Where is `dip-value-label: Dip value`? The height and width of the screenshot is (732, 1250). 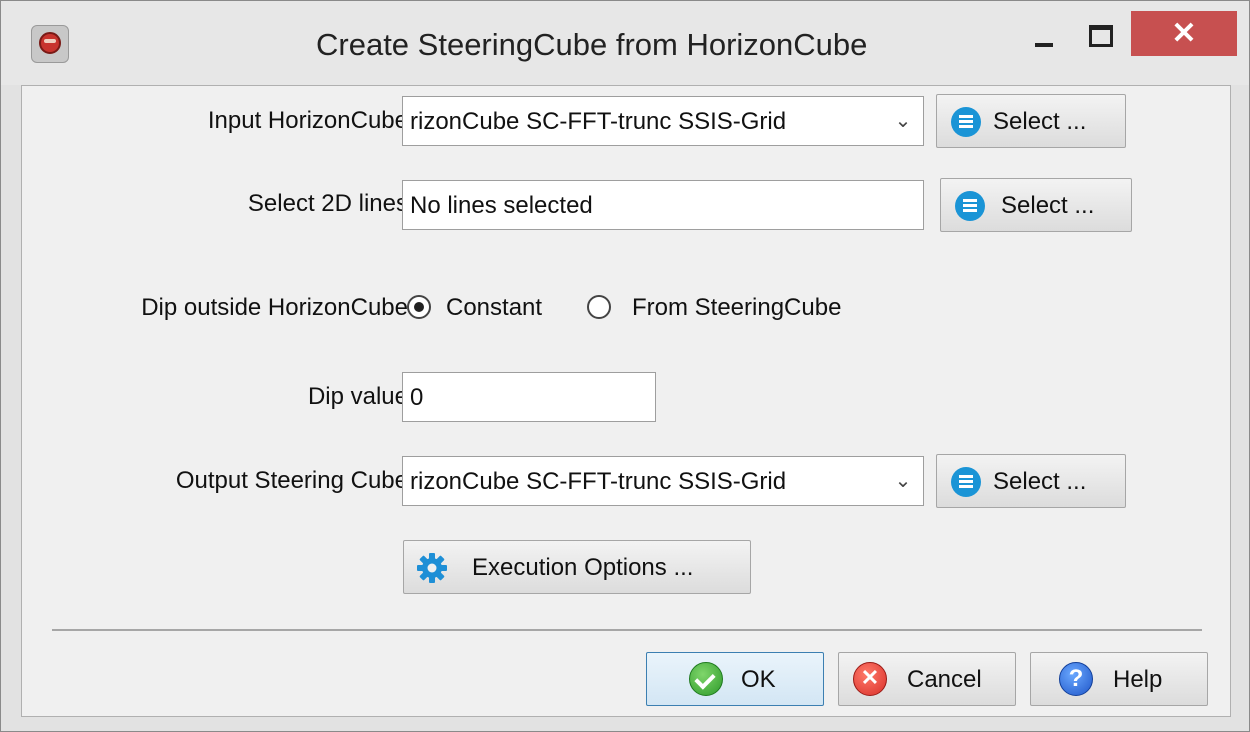
dip-value-label: Dip value is located at coordinates (357, 396).